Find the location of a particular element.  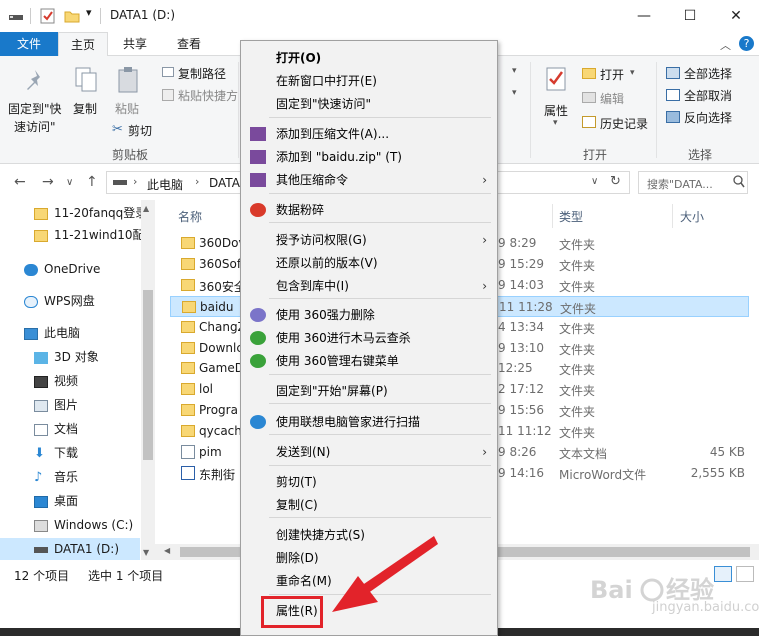

nav-item-music: ♪ 音乐 is located at coordinates (70, 477).